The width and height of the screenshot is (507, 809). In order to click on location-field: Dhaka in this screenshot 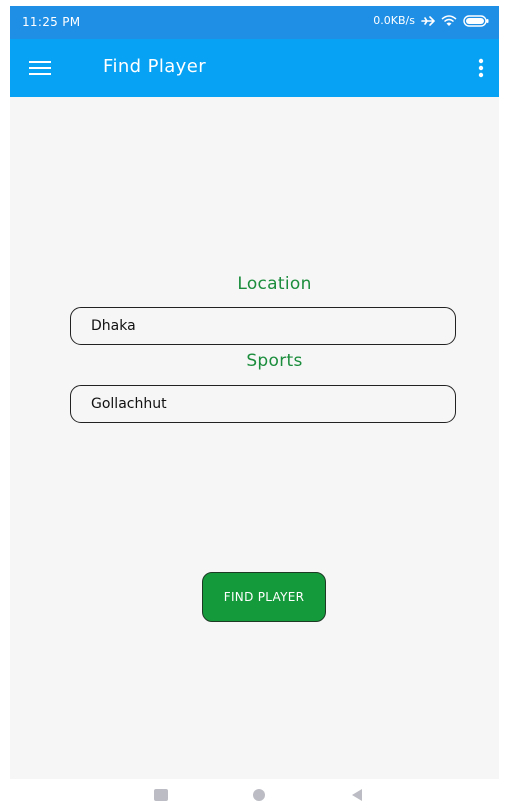, I will do `click(263, 326)`.